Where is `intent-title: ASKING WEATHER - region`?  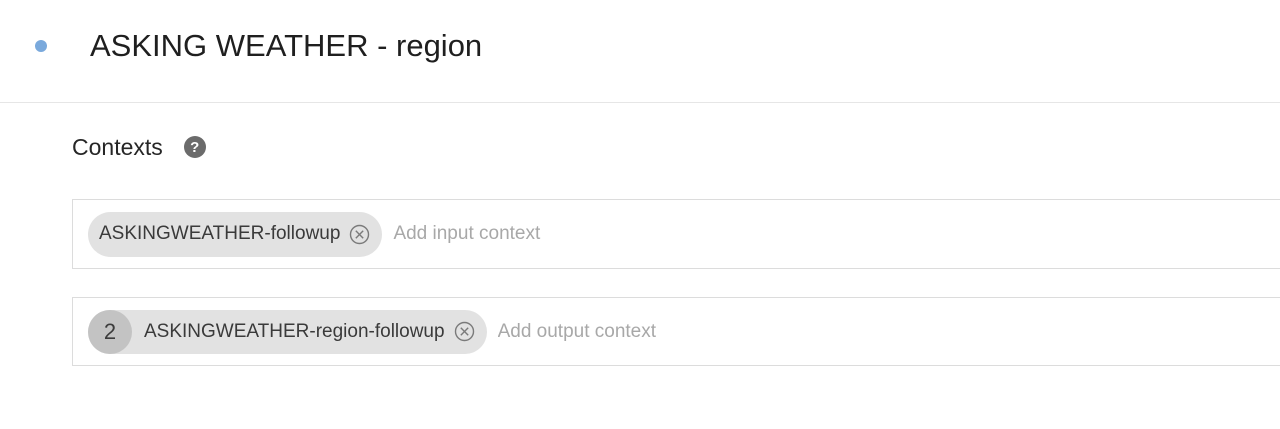
intent-title: ASKING WEATHER - region is located at coordinates (286, 46).